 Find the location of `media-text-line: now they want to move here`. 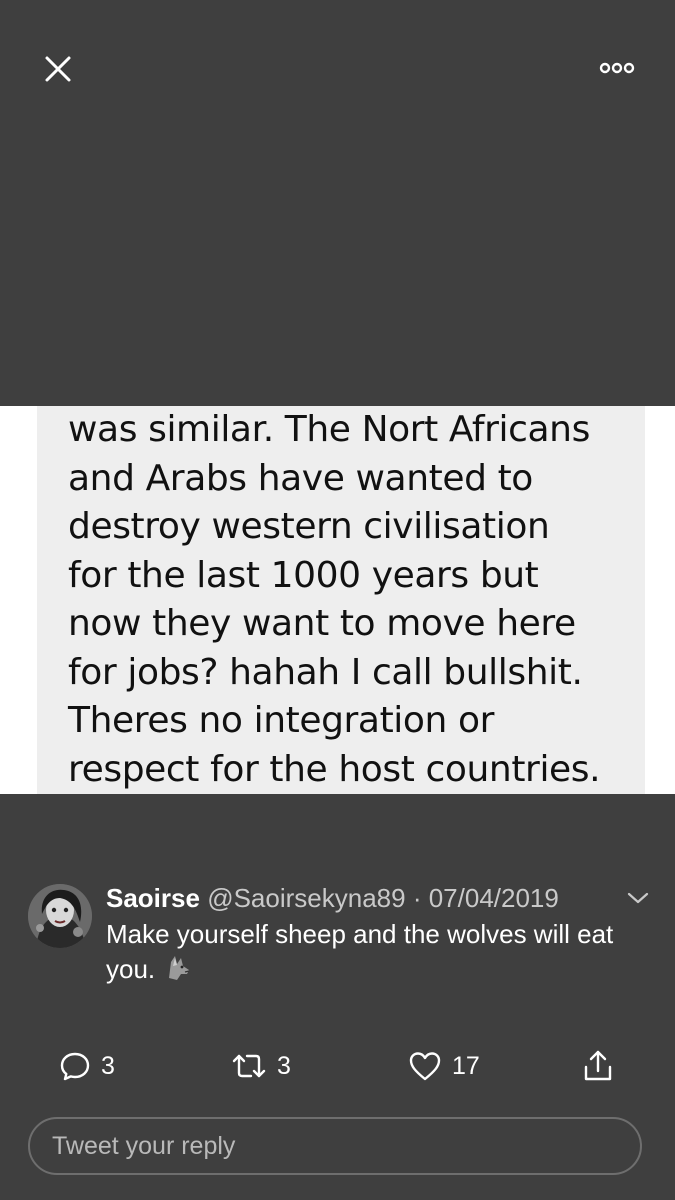

media-text-line: now they want to move here is located at coordinates (322, 623).